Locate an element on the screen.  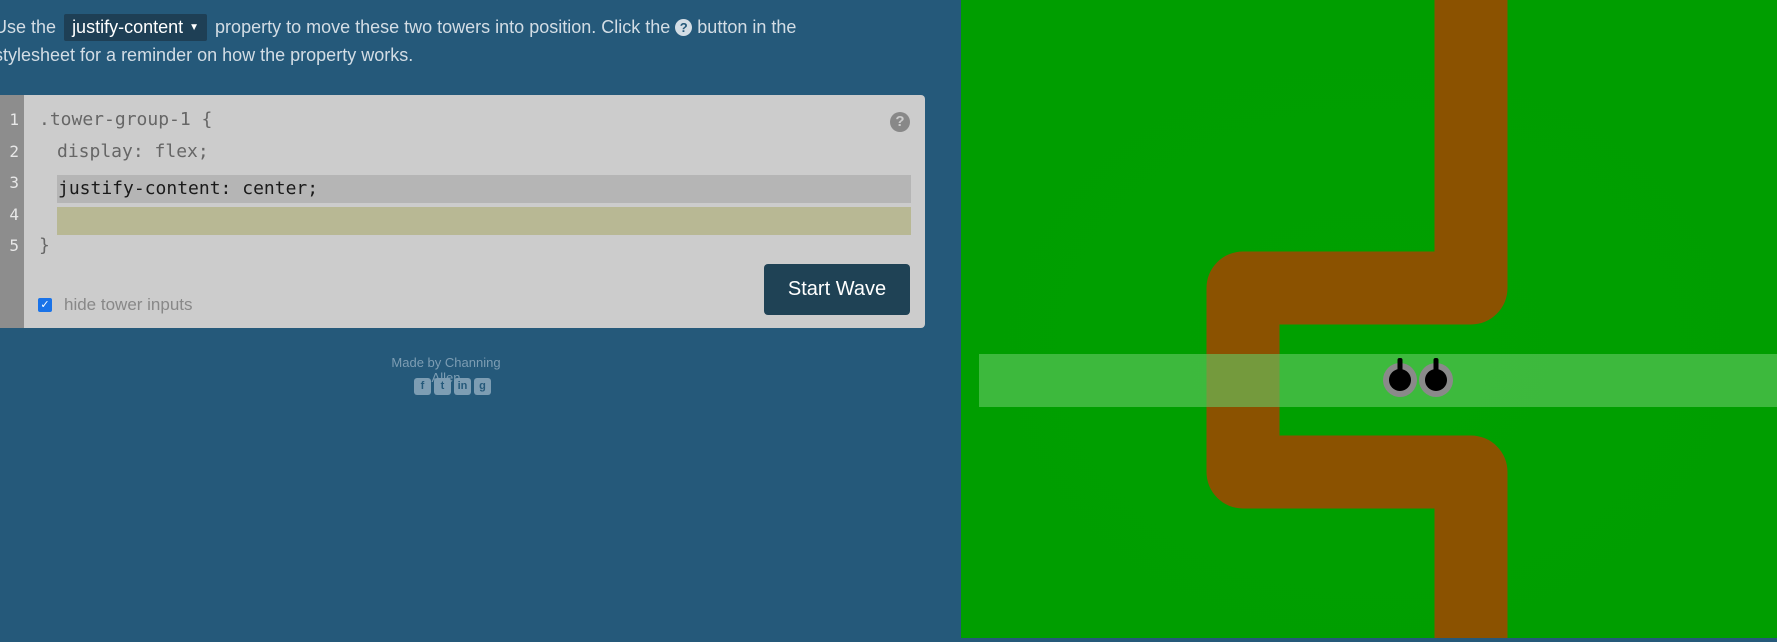
line-number: 3 is located at coordinates (14, 182).